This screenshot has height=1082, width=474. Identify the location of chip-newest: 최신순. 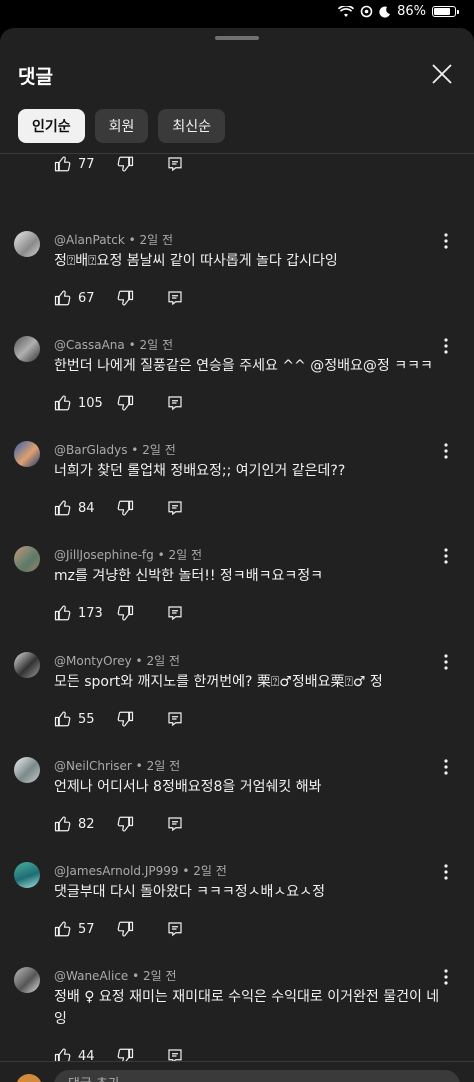
(192, 126).